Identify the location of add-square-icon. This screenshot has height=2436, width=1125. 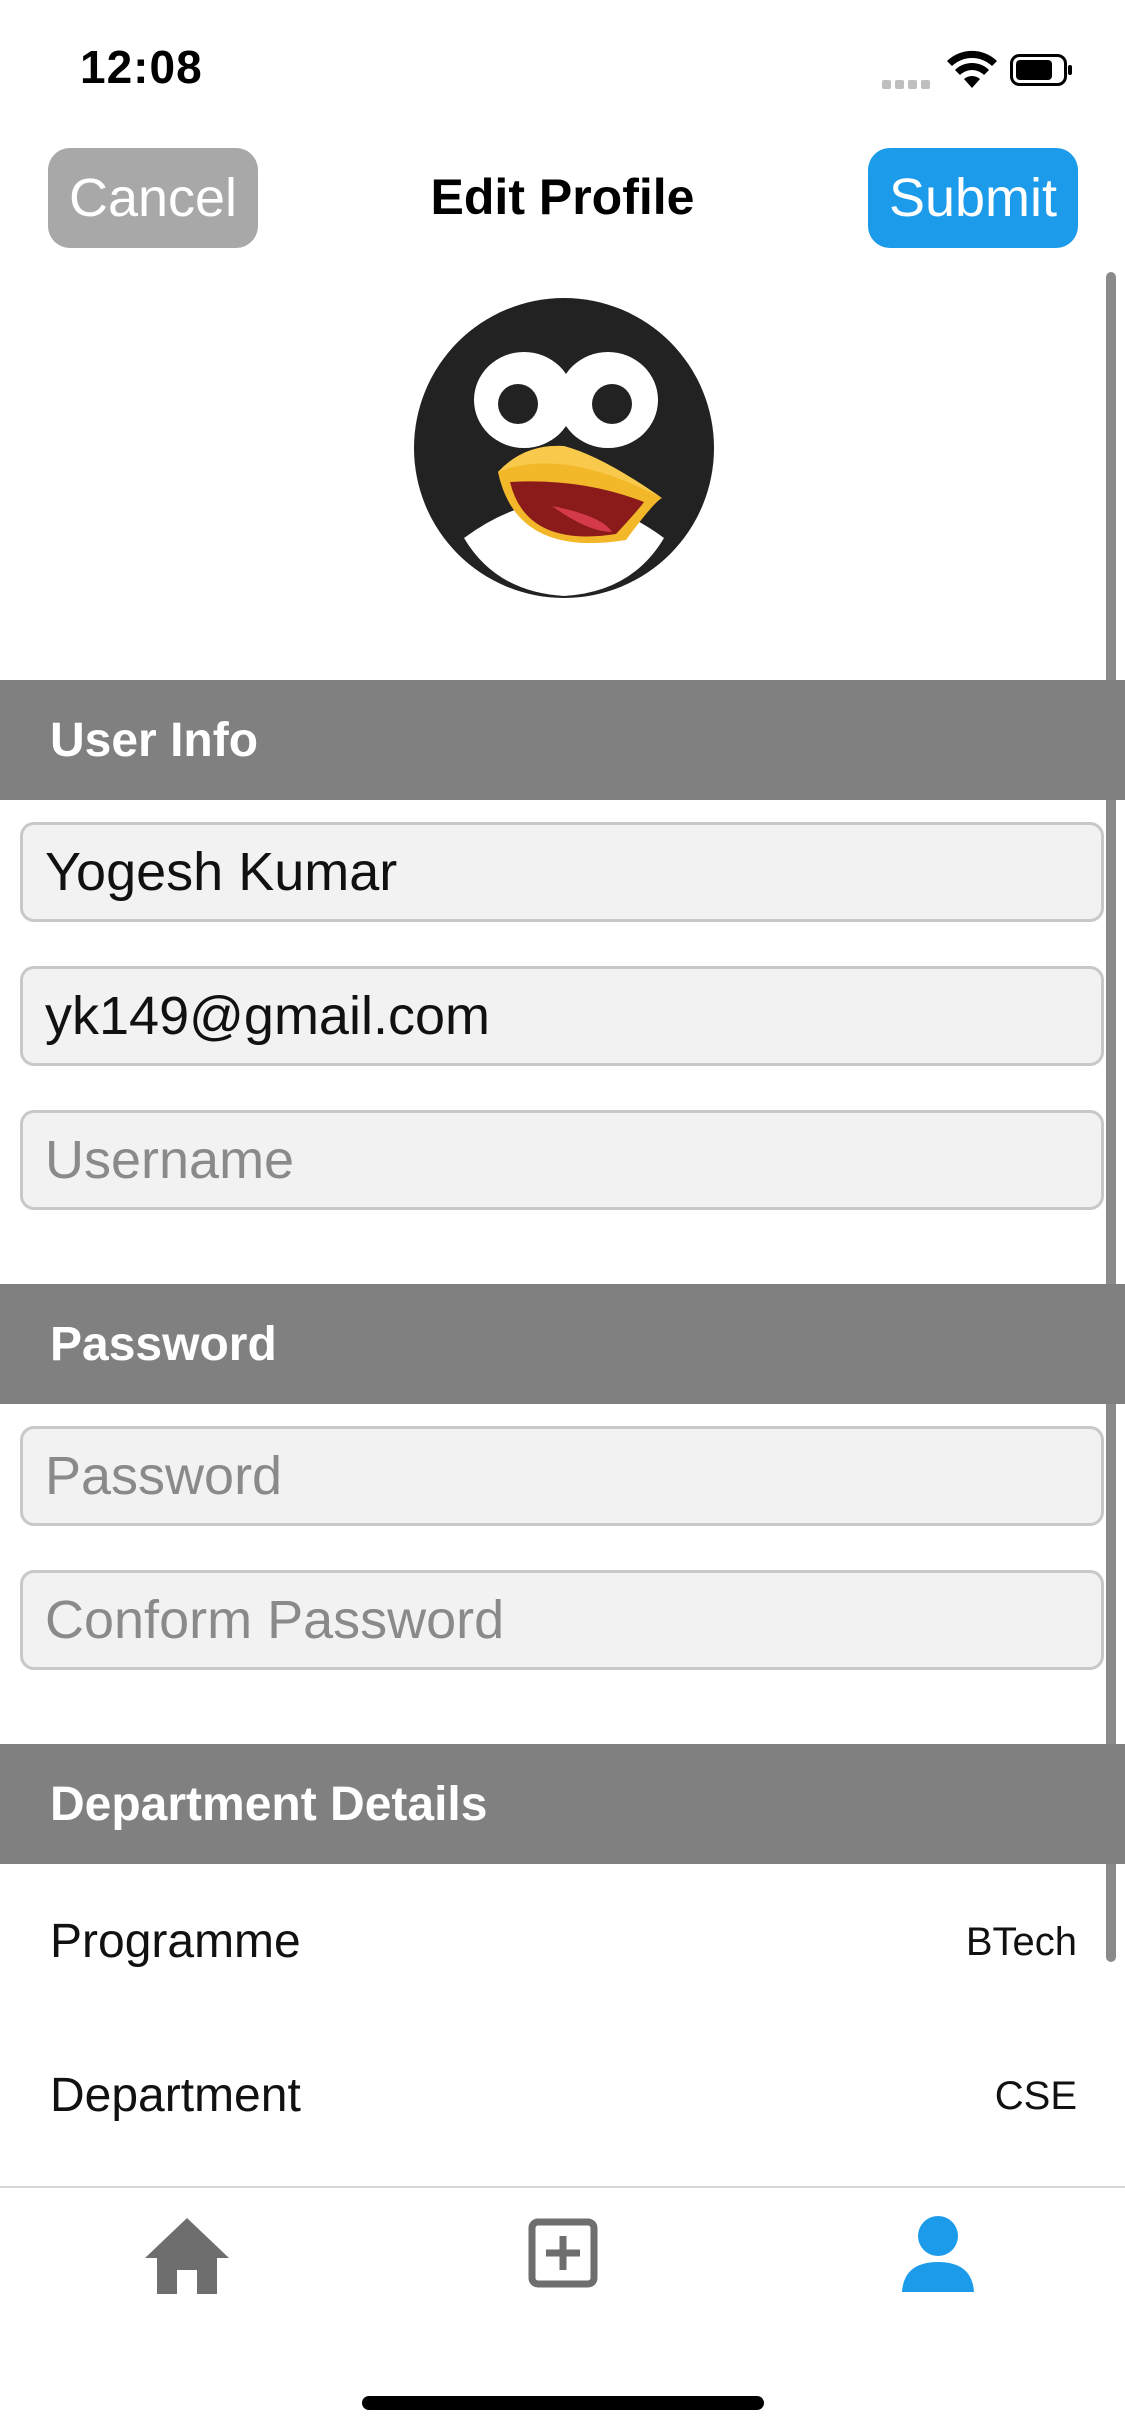
(562, 2255).